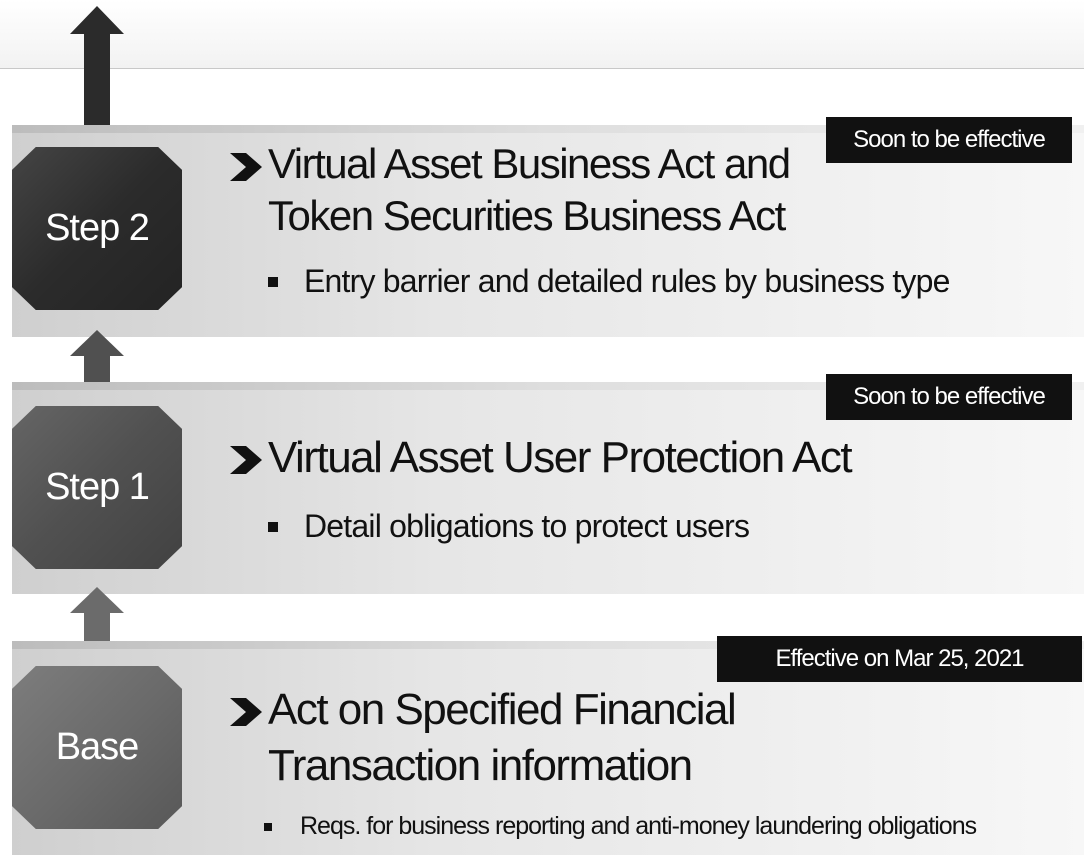 This screenshot has height=855, width=1084. I want to click on step-1-box: Step 1, so click(97, 487).